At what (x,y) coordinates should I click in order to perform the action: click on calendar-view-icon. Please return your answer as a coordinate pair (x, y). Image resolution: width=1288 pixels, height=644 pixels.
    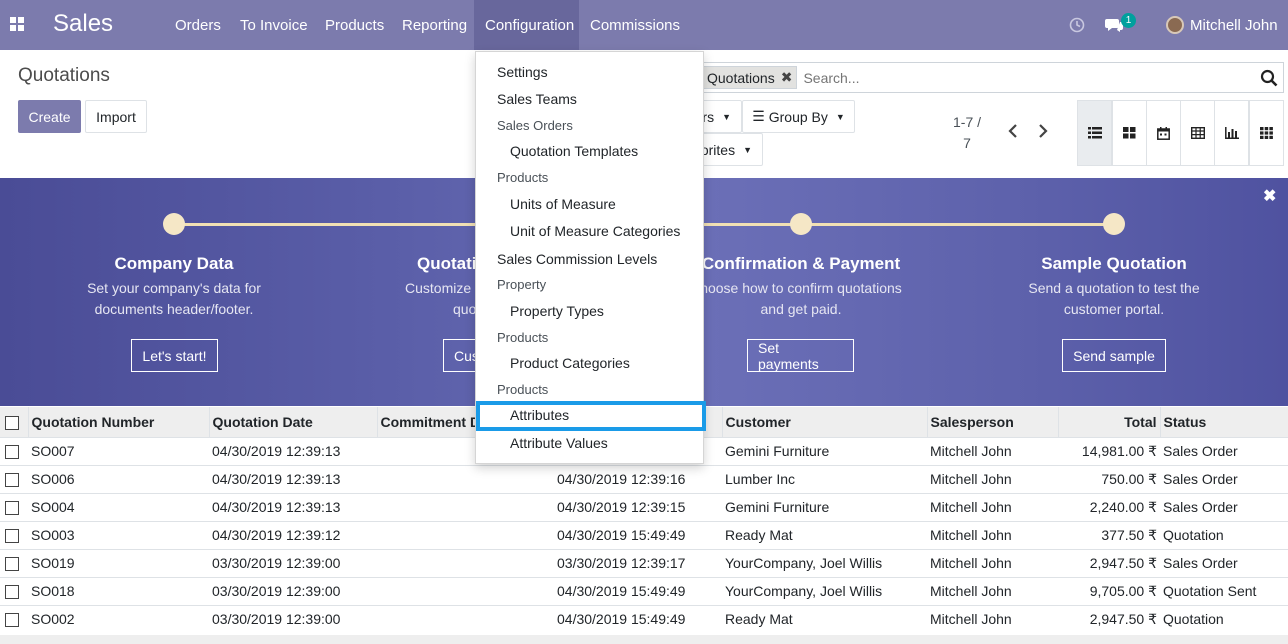
    Looking at the image, I should click on (1163, 133).